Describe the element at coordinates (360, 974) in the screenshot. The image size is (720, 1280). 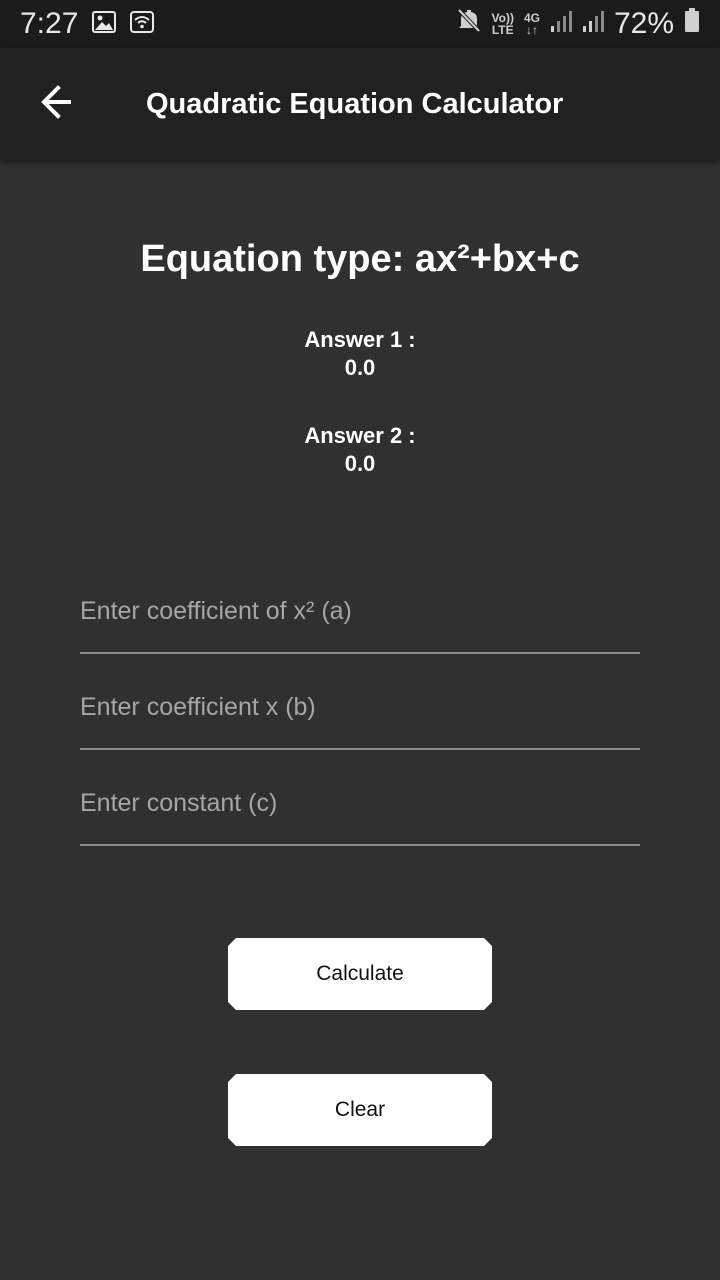
I see `calculate-button: Calculate` at that location.